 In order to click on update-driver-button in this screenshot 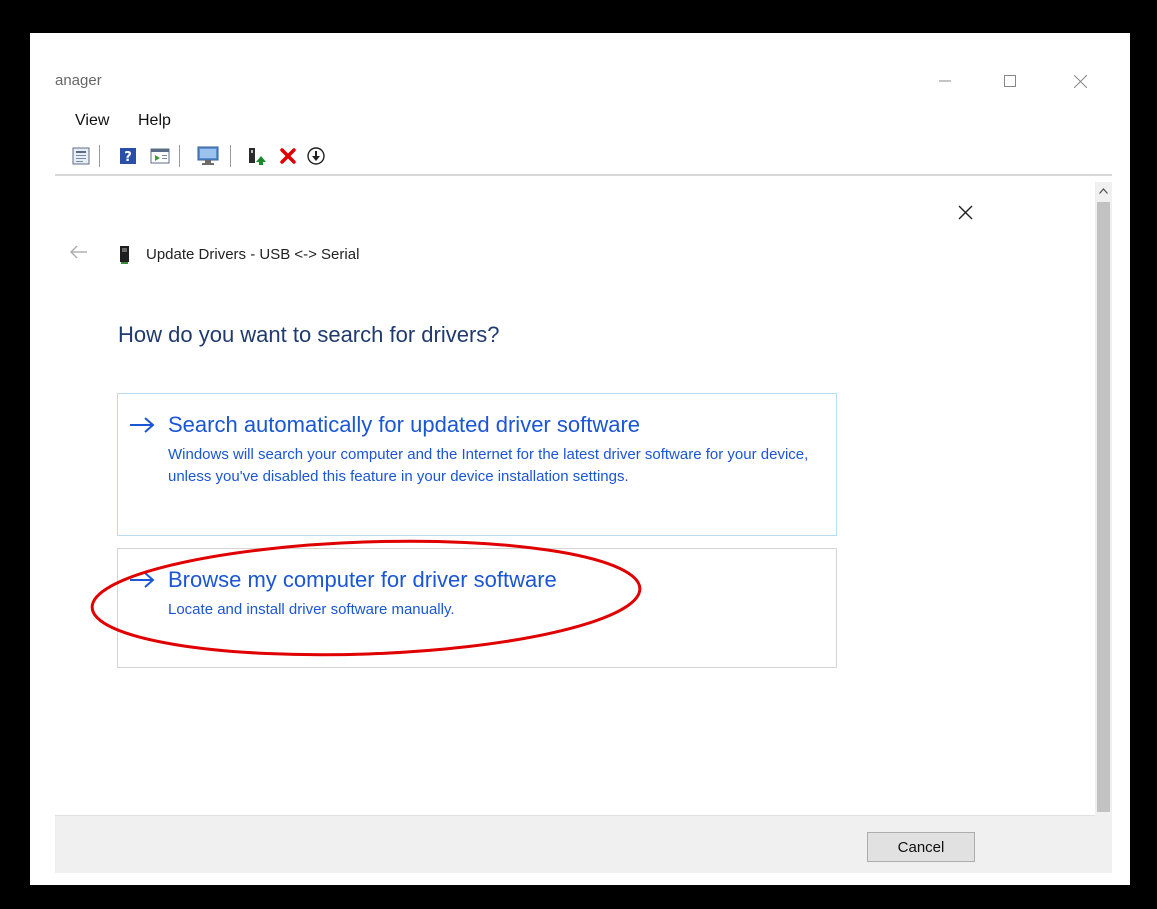, I will do `click(256, 156)`.